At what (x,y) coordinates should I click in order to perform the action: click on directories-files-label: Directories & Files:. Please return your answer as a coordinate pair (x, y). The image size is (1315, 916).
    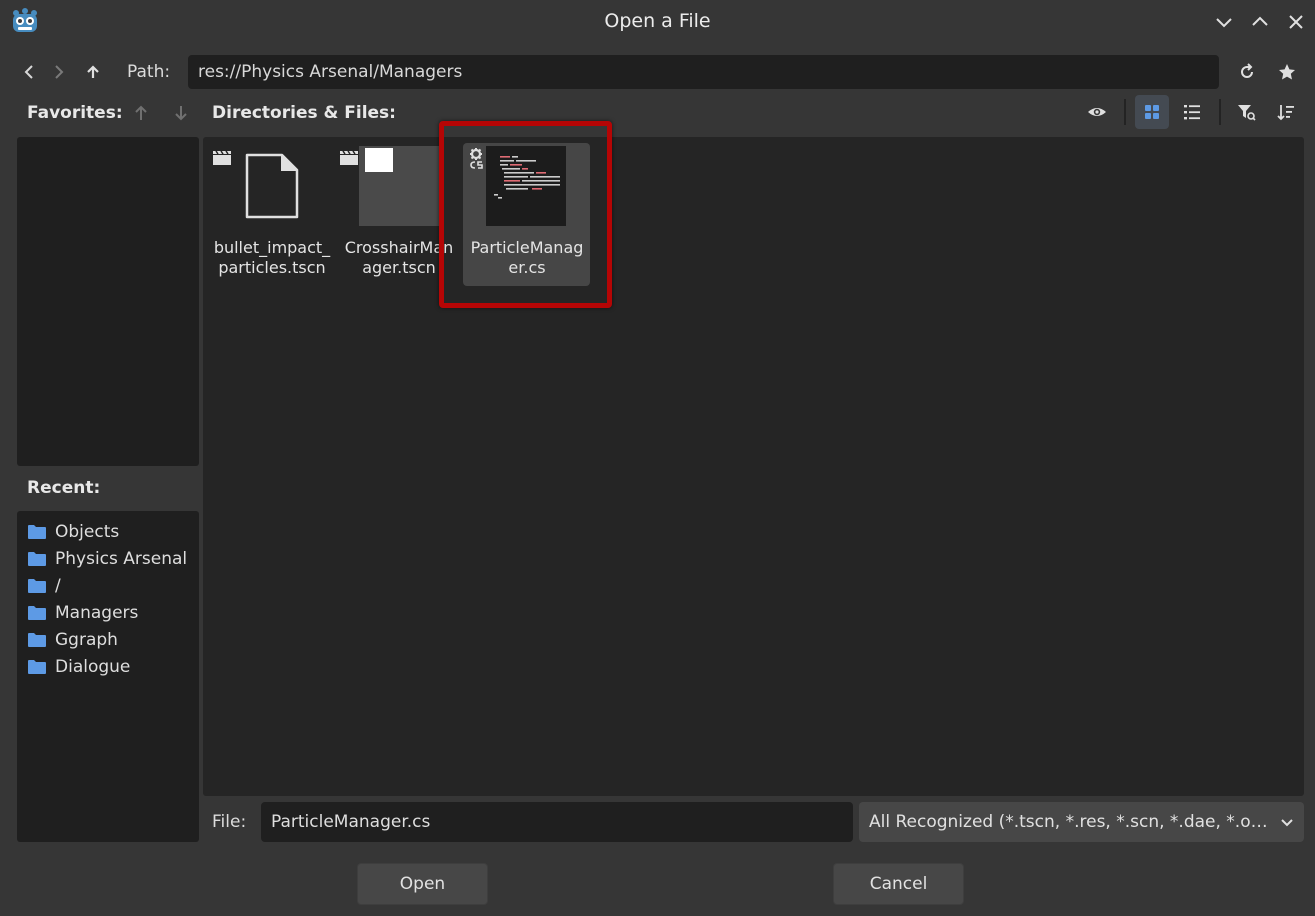
    Looking at the image, I should click on (304, 113).